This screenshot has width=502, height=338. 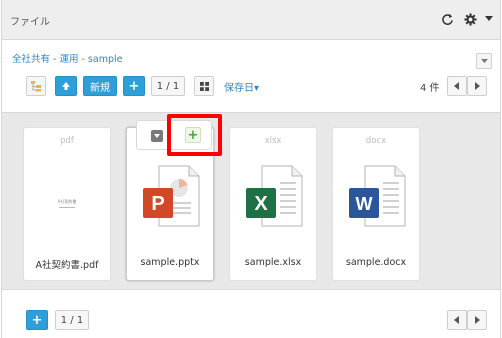 I want to click on file-name: sample.docx, so click(x=376, y=262).